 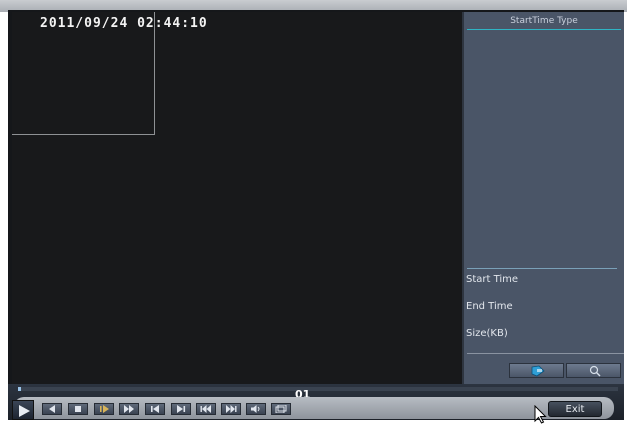 I want to click on progress-fill, so click(x=19, y=389).